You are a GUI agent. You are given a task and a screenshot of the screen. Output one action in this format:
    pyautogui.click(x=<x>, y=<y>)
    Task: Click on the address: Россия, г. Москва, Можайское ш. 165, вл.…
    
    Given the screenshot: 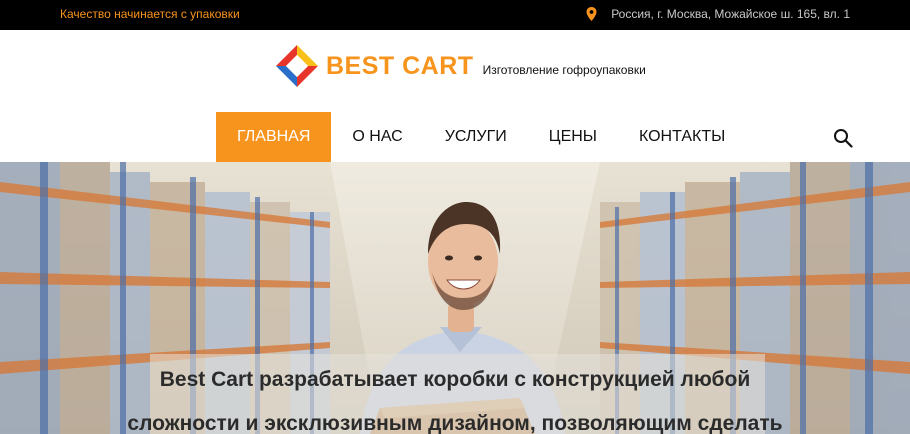 What is the action you would take?
    pyautogui.click(x=718, y=14)
    